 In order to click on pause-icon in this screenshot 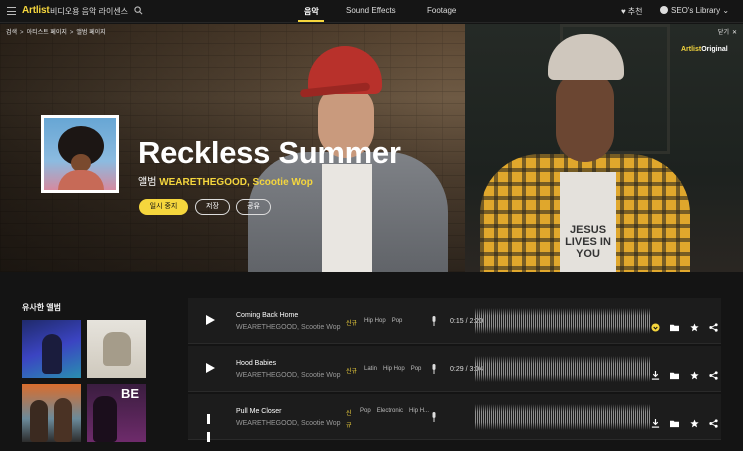, I will do `click(211, 426)`.